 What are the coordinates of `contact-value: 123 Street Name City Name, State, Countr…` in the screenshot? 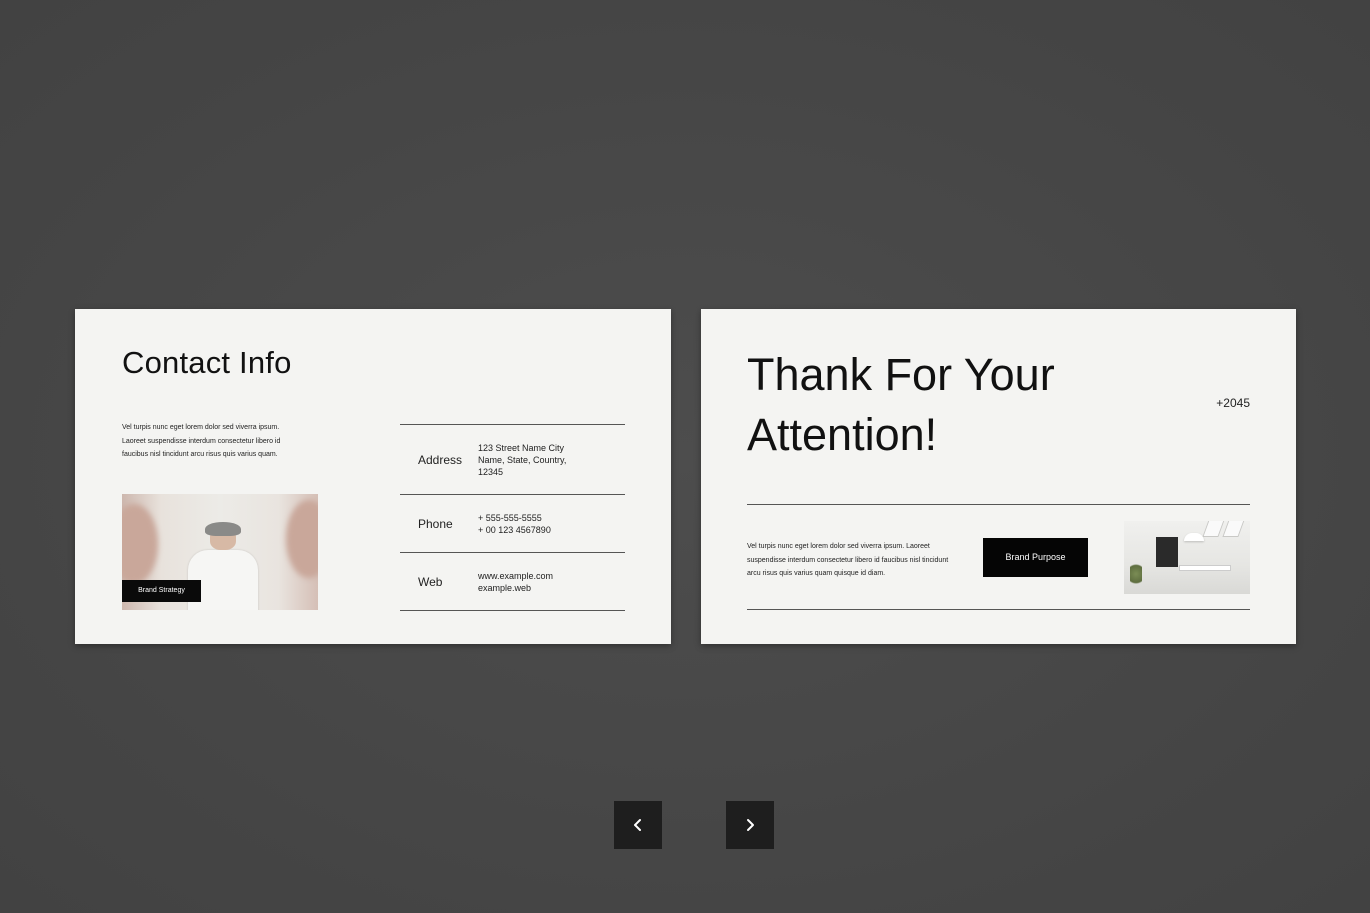 It's located at (551, 460).